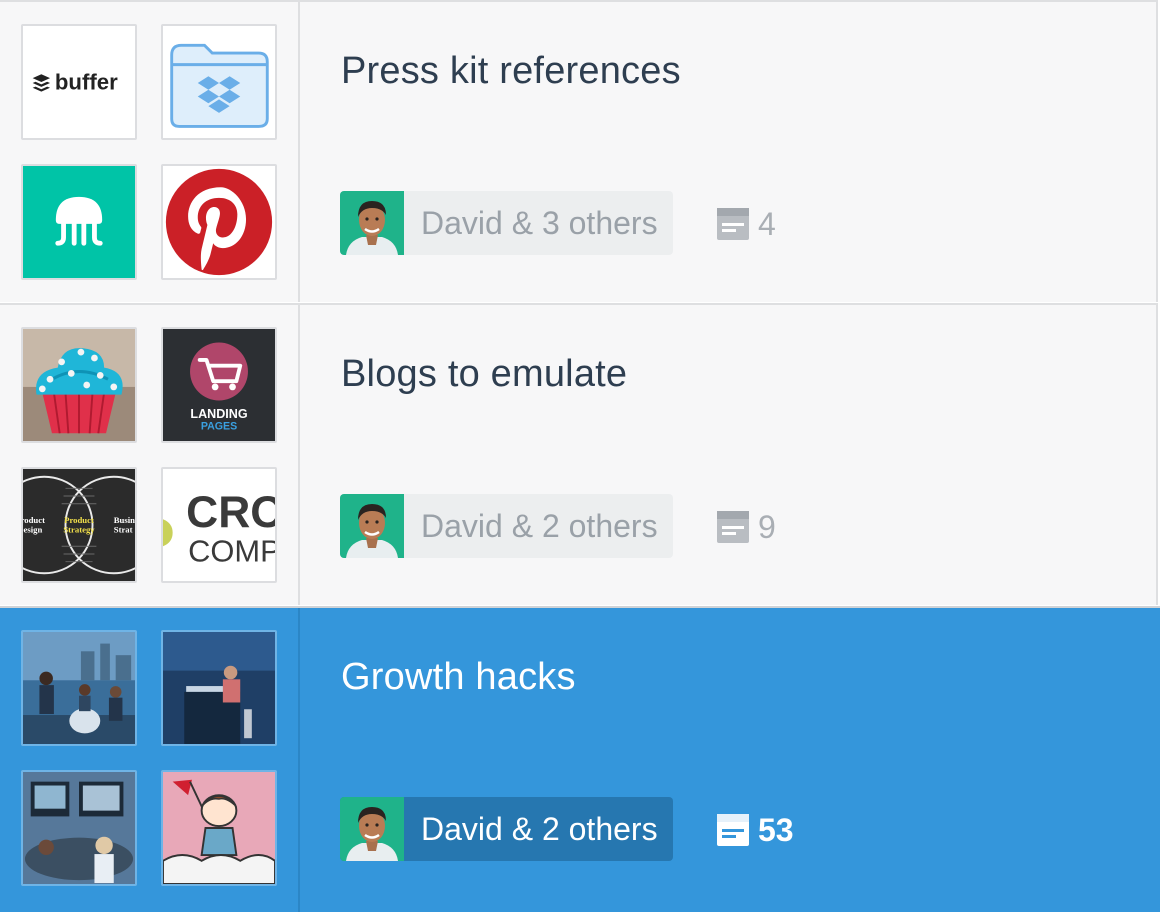 The width and height of the screenshot is (1164, 912). Describe the element at coordinates (124, 520) in the screenshot. I see `venn-right-1: Busin` at that location.